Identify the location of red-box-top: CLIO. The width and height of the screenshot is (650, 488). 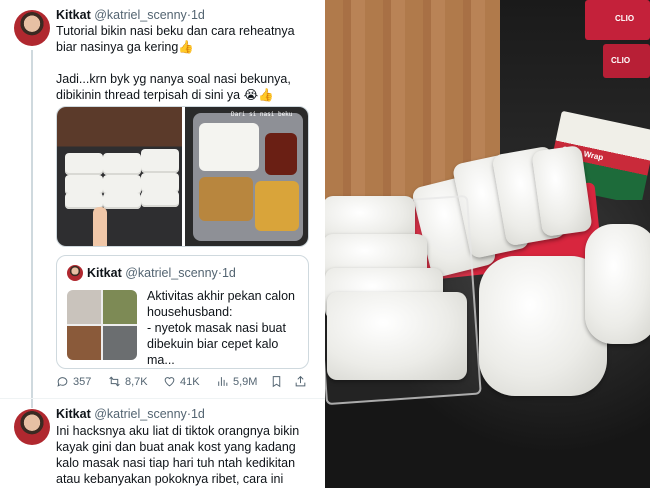
(617, 20).